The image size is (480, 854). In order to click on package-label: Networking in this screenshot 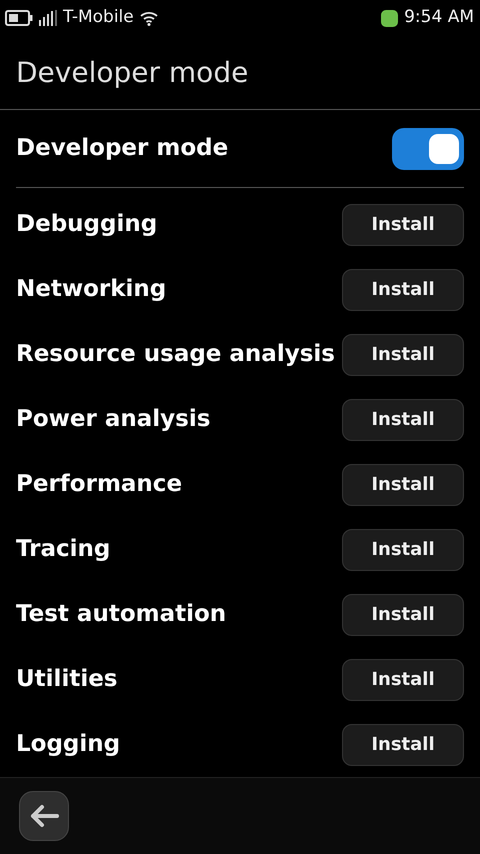, I will do `click(91, 289)`.